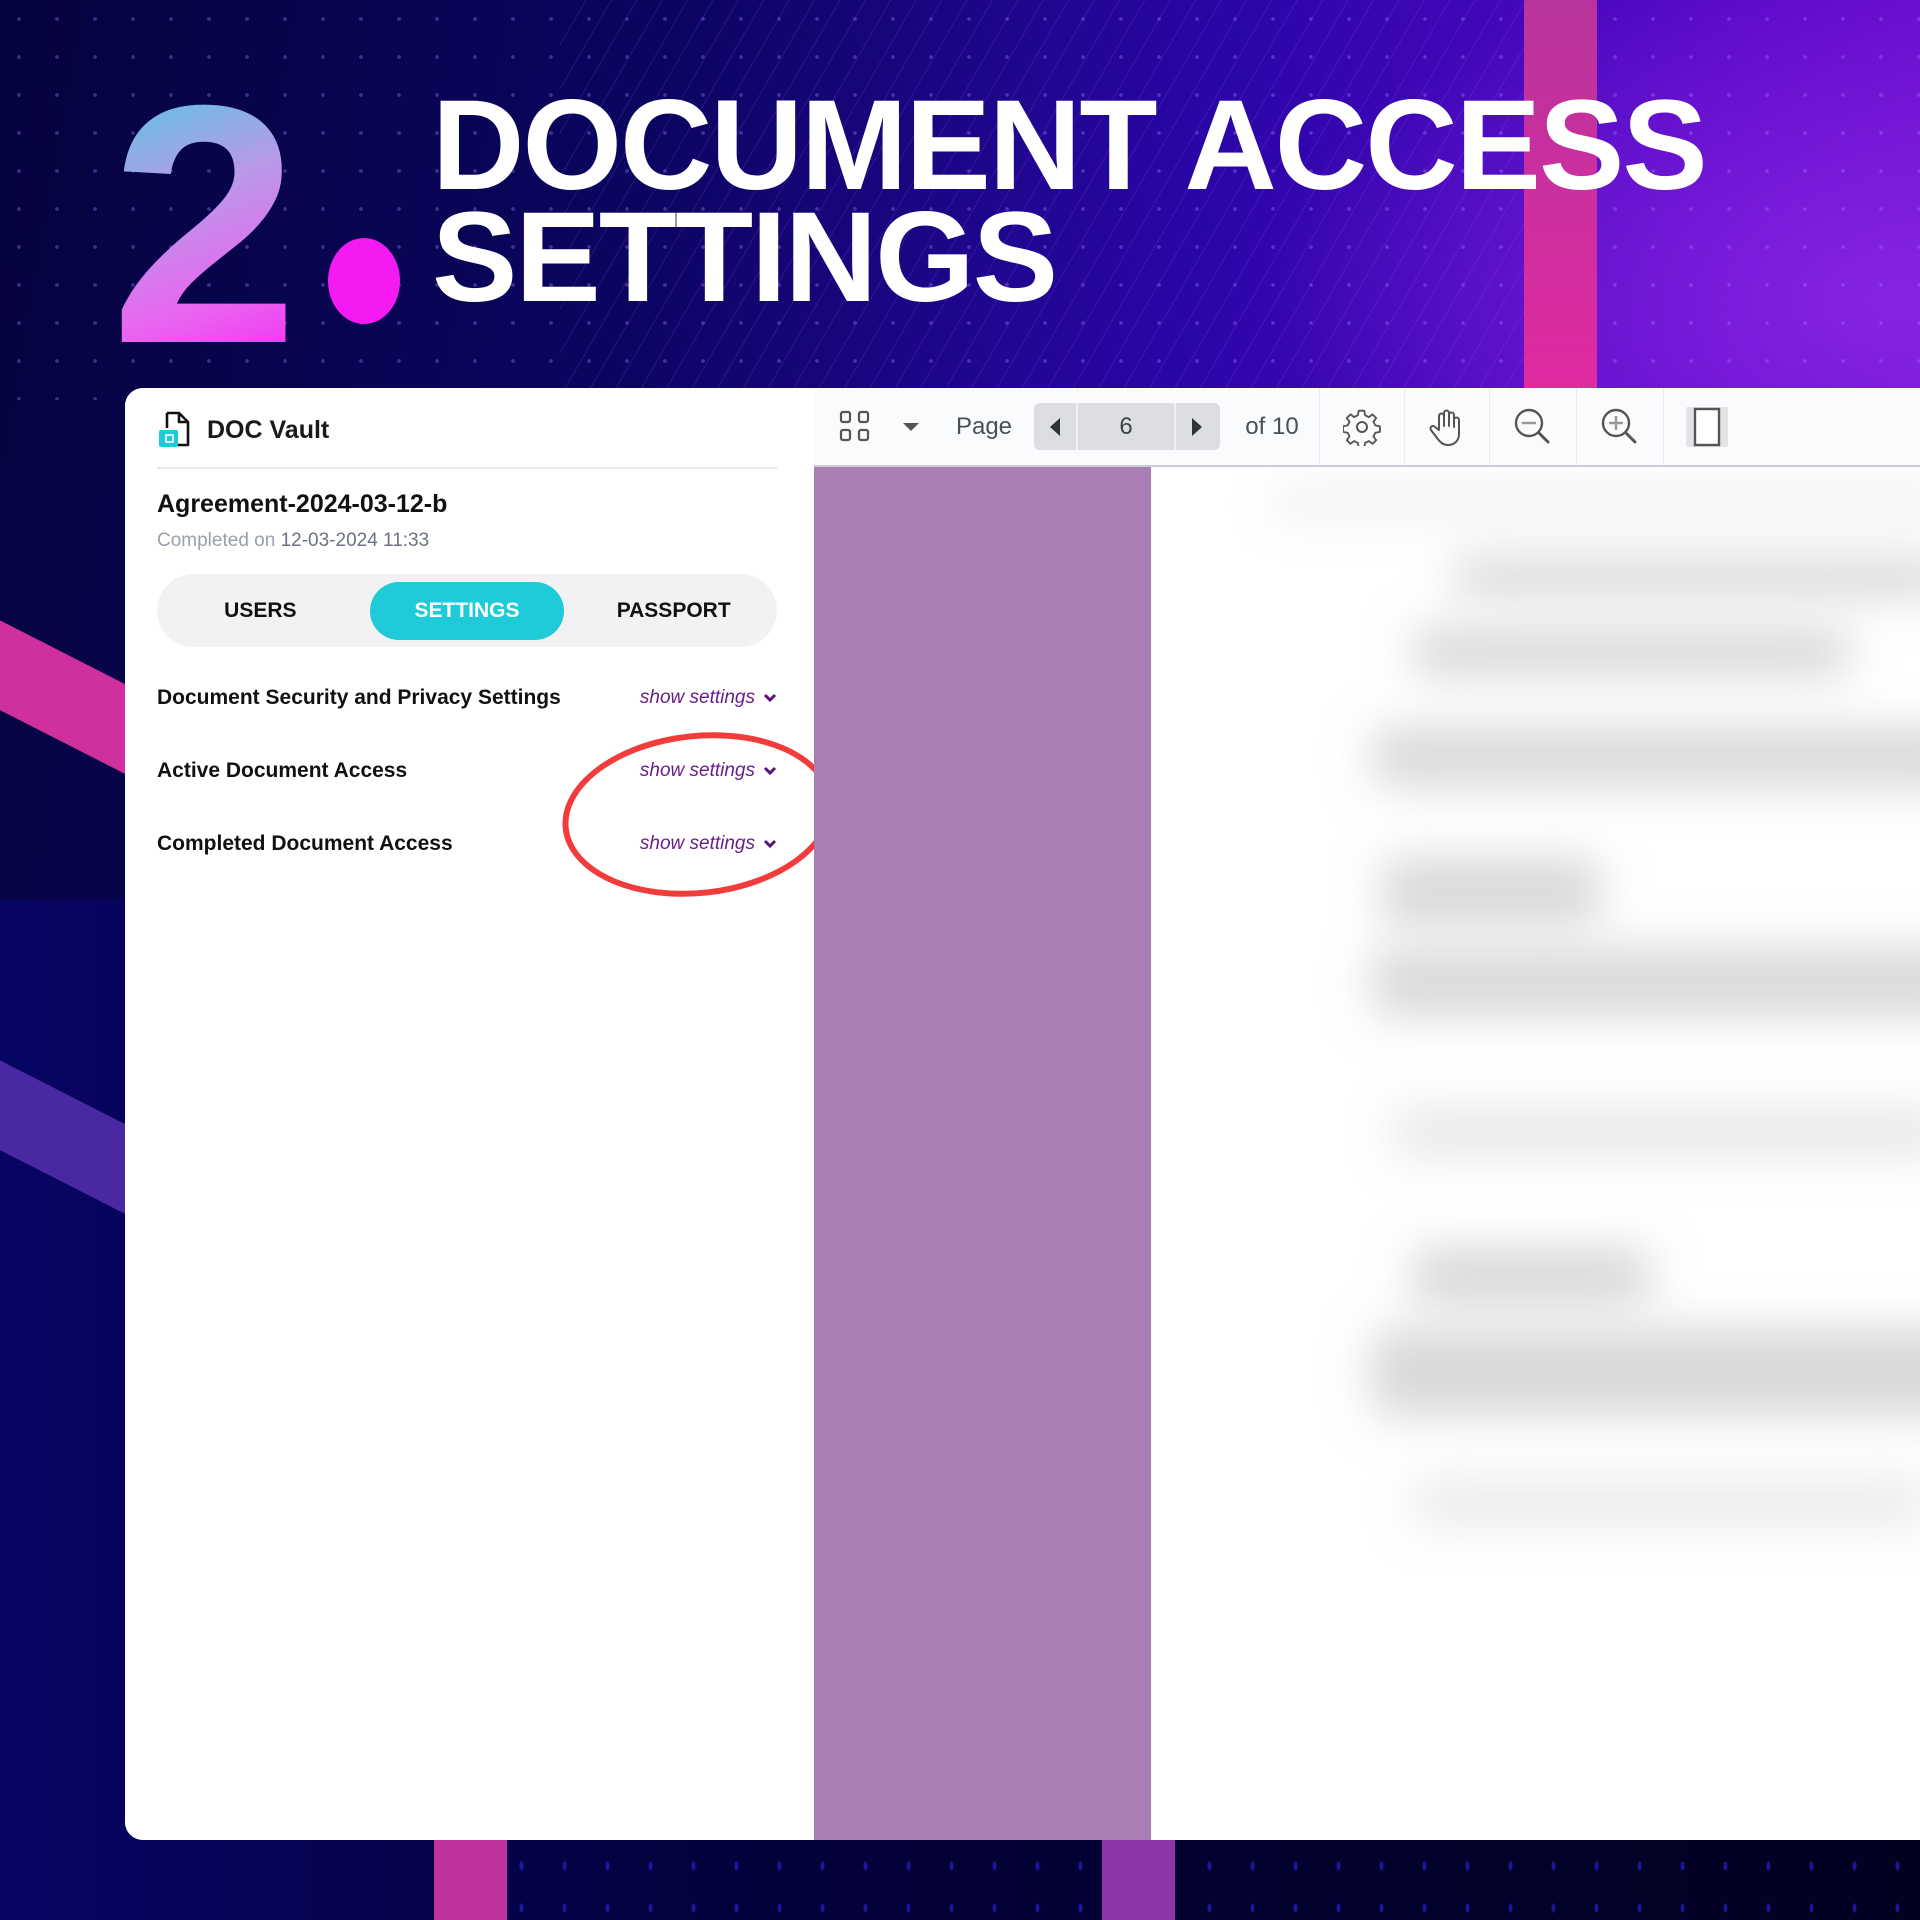 The height and width of the screenshot is (1920, 1920). Describe the element at coordinates (359, 697) in the screenshot. I see `section-label: Document Security and Privacy Settings` at that location.